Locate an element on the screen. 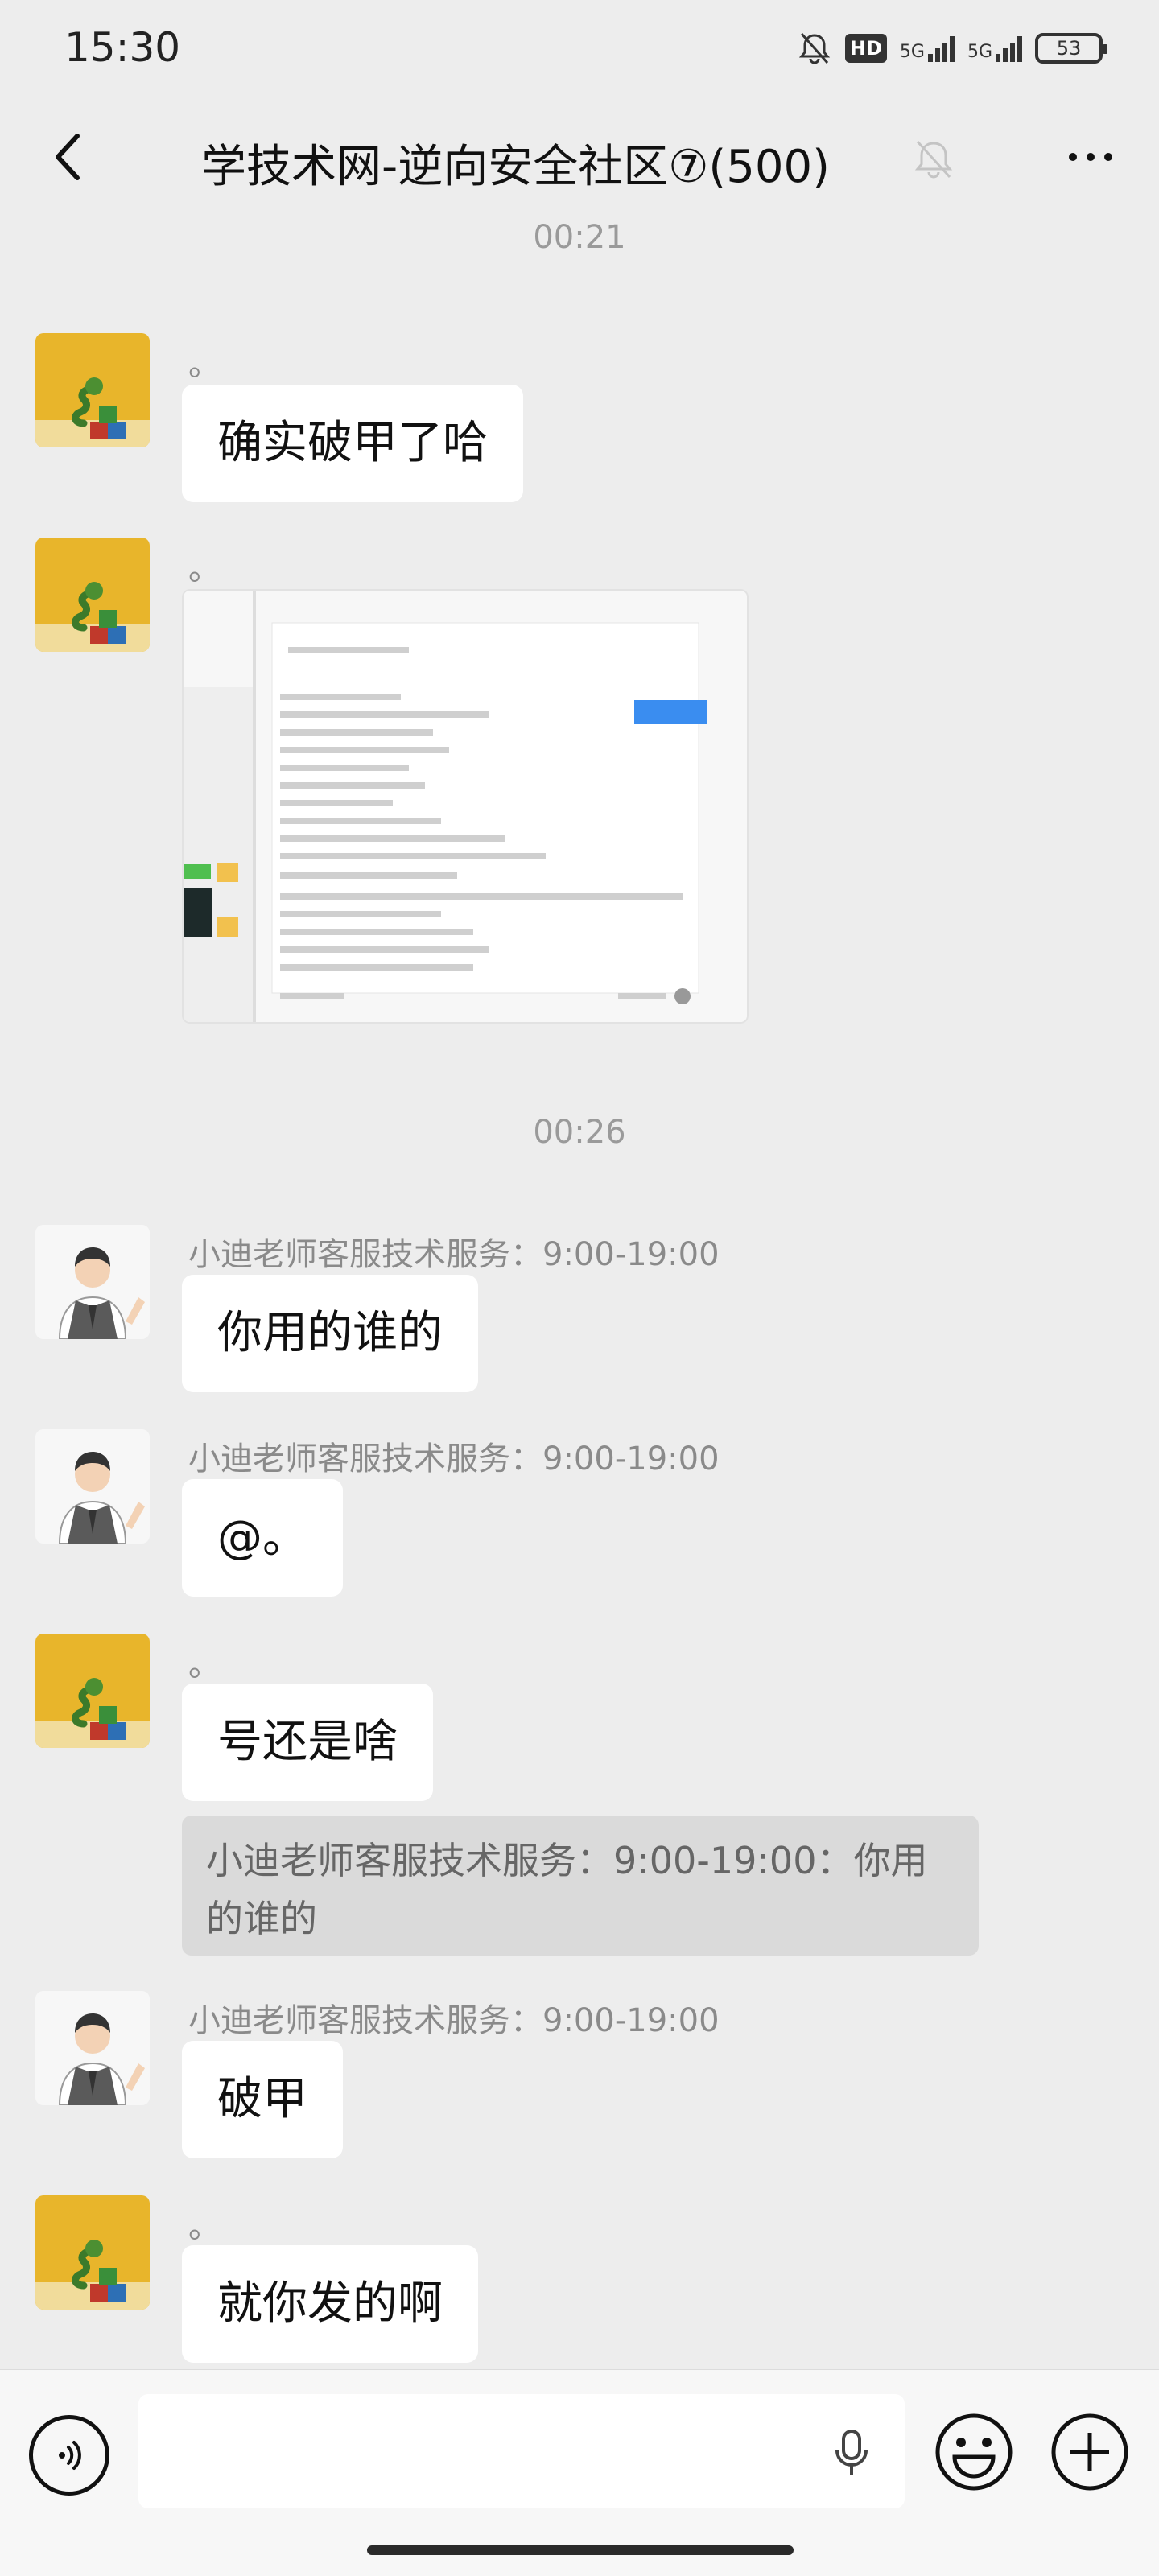  quoted-reply: 小迪老师客服技术服务：9:00-19:00：你用的谁的 is located at coordinates (580, 1886).